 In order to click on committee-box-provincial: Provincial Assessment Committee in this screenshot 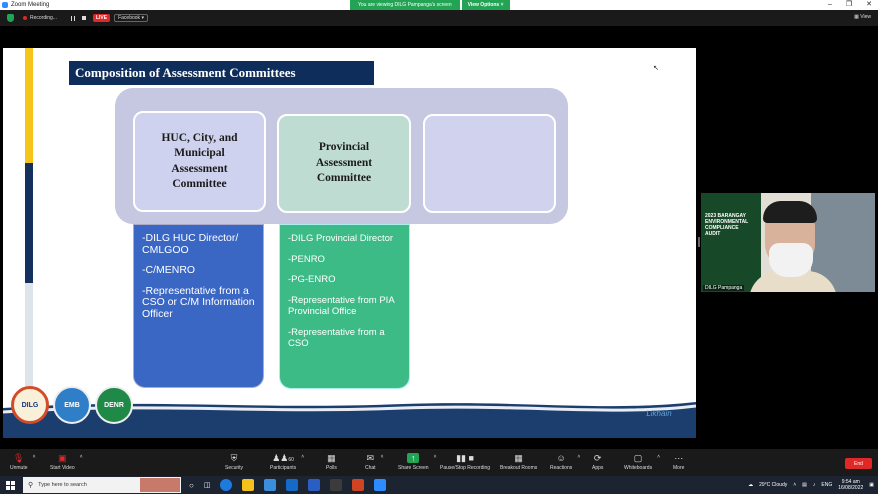, I will do `click(344, 163)`.